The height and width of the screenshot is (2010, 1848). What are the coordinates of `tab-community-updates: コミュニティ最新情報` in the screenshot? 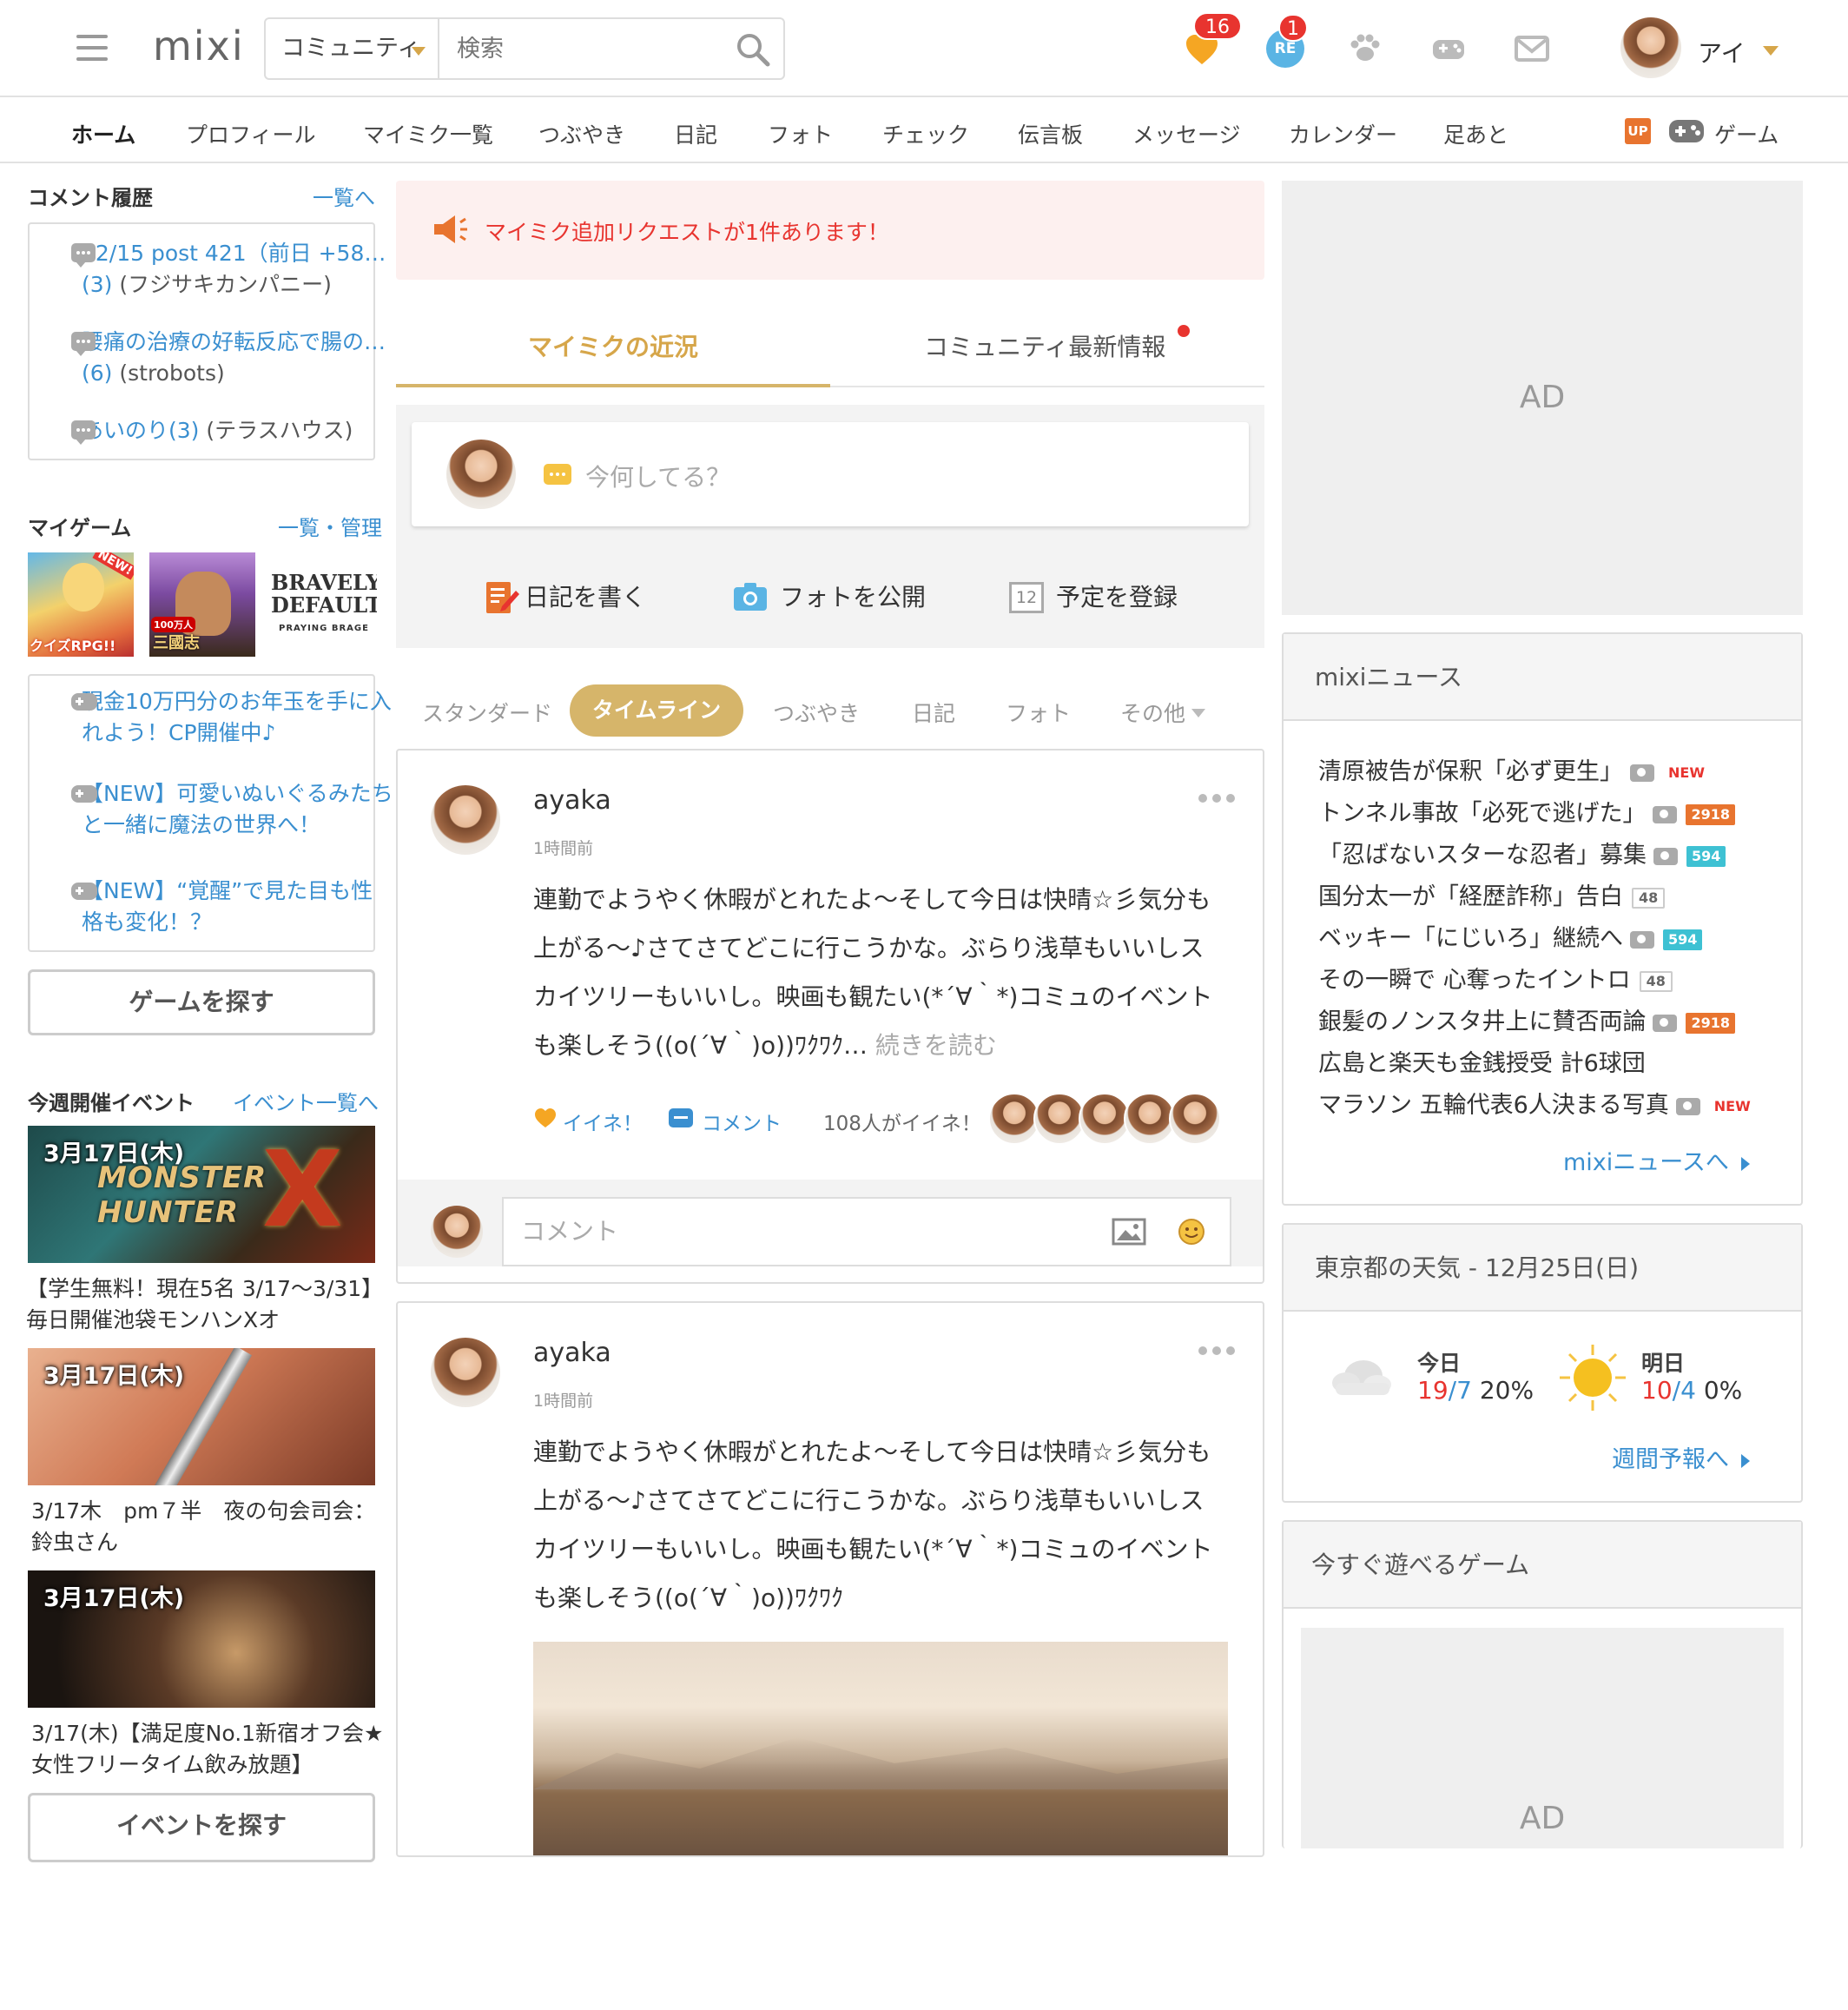 It's located at (1044, 345).